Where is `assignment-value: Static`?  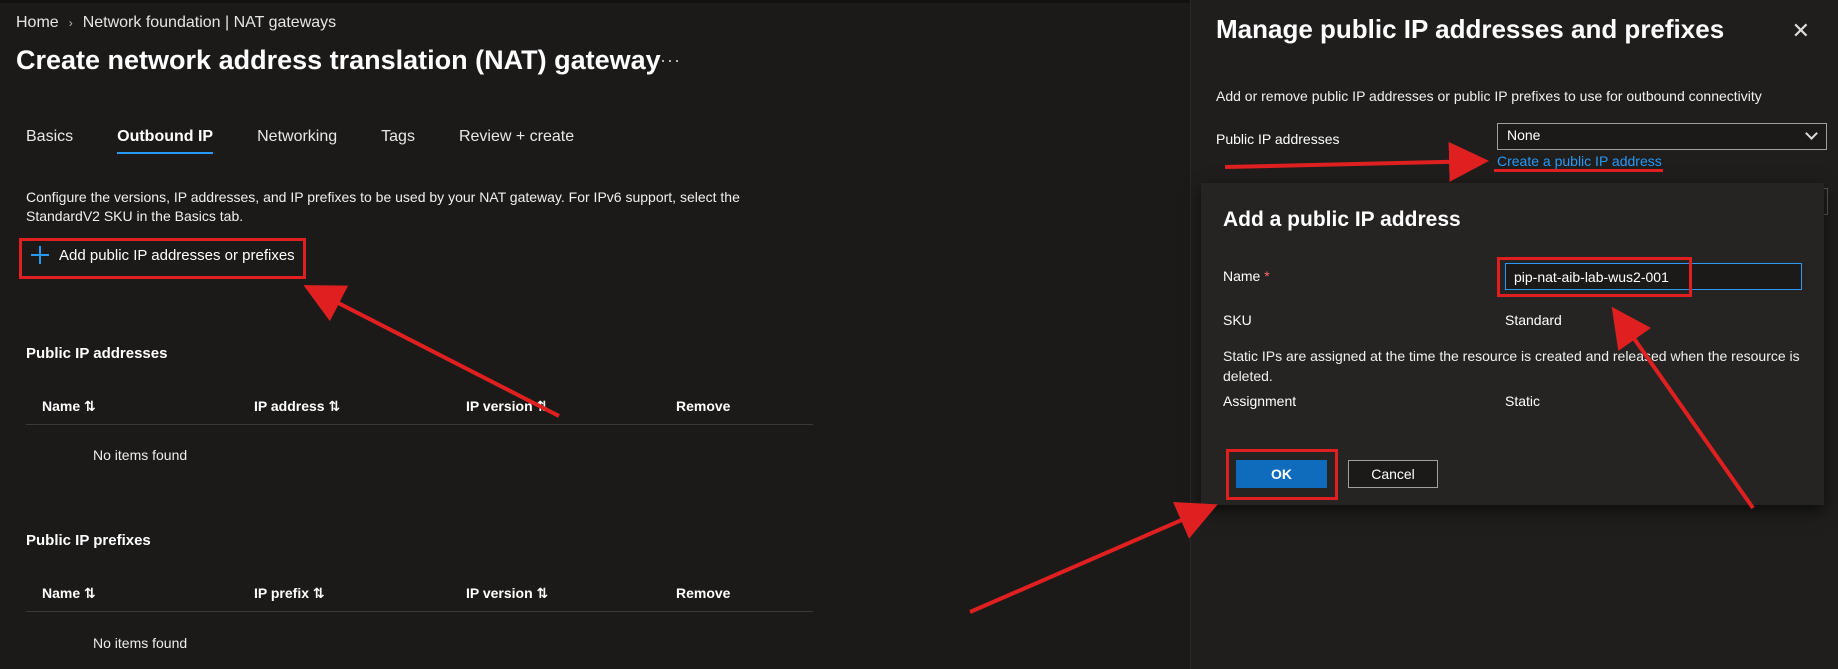 assignment-value: Static is located at coordinates (1523, 401).